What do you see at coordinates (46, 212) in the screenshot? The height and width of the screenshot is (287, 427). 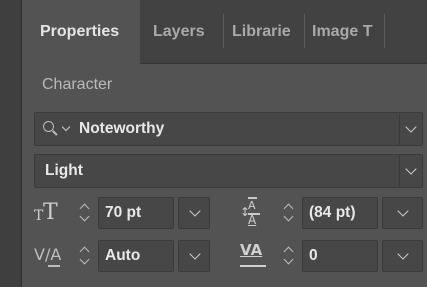 I see `font-size-icon: T T` at bounding box center [46, 212].